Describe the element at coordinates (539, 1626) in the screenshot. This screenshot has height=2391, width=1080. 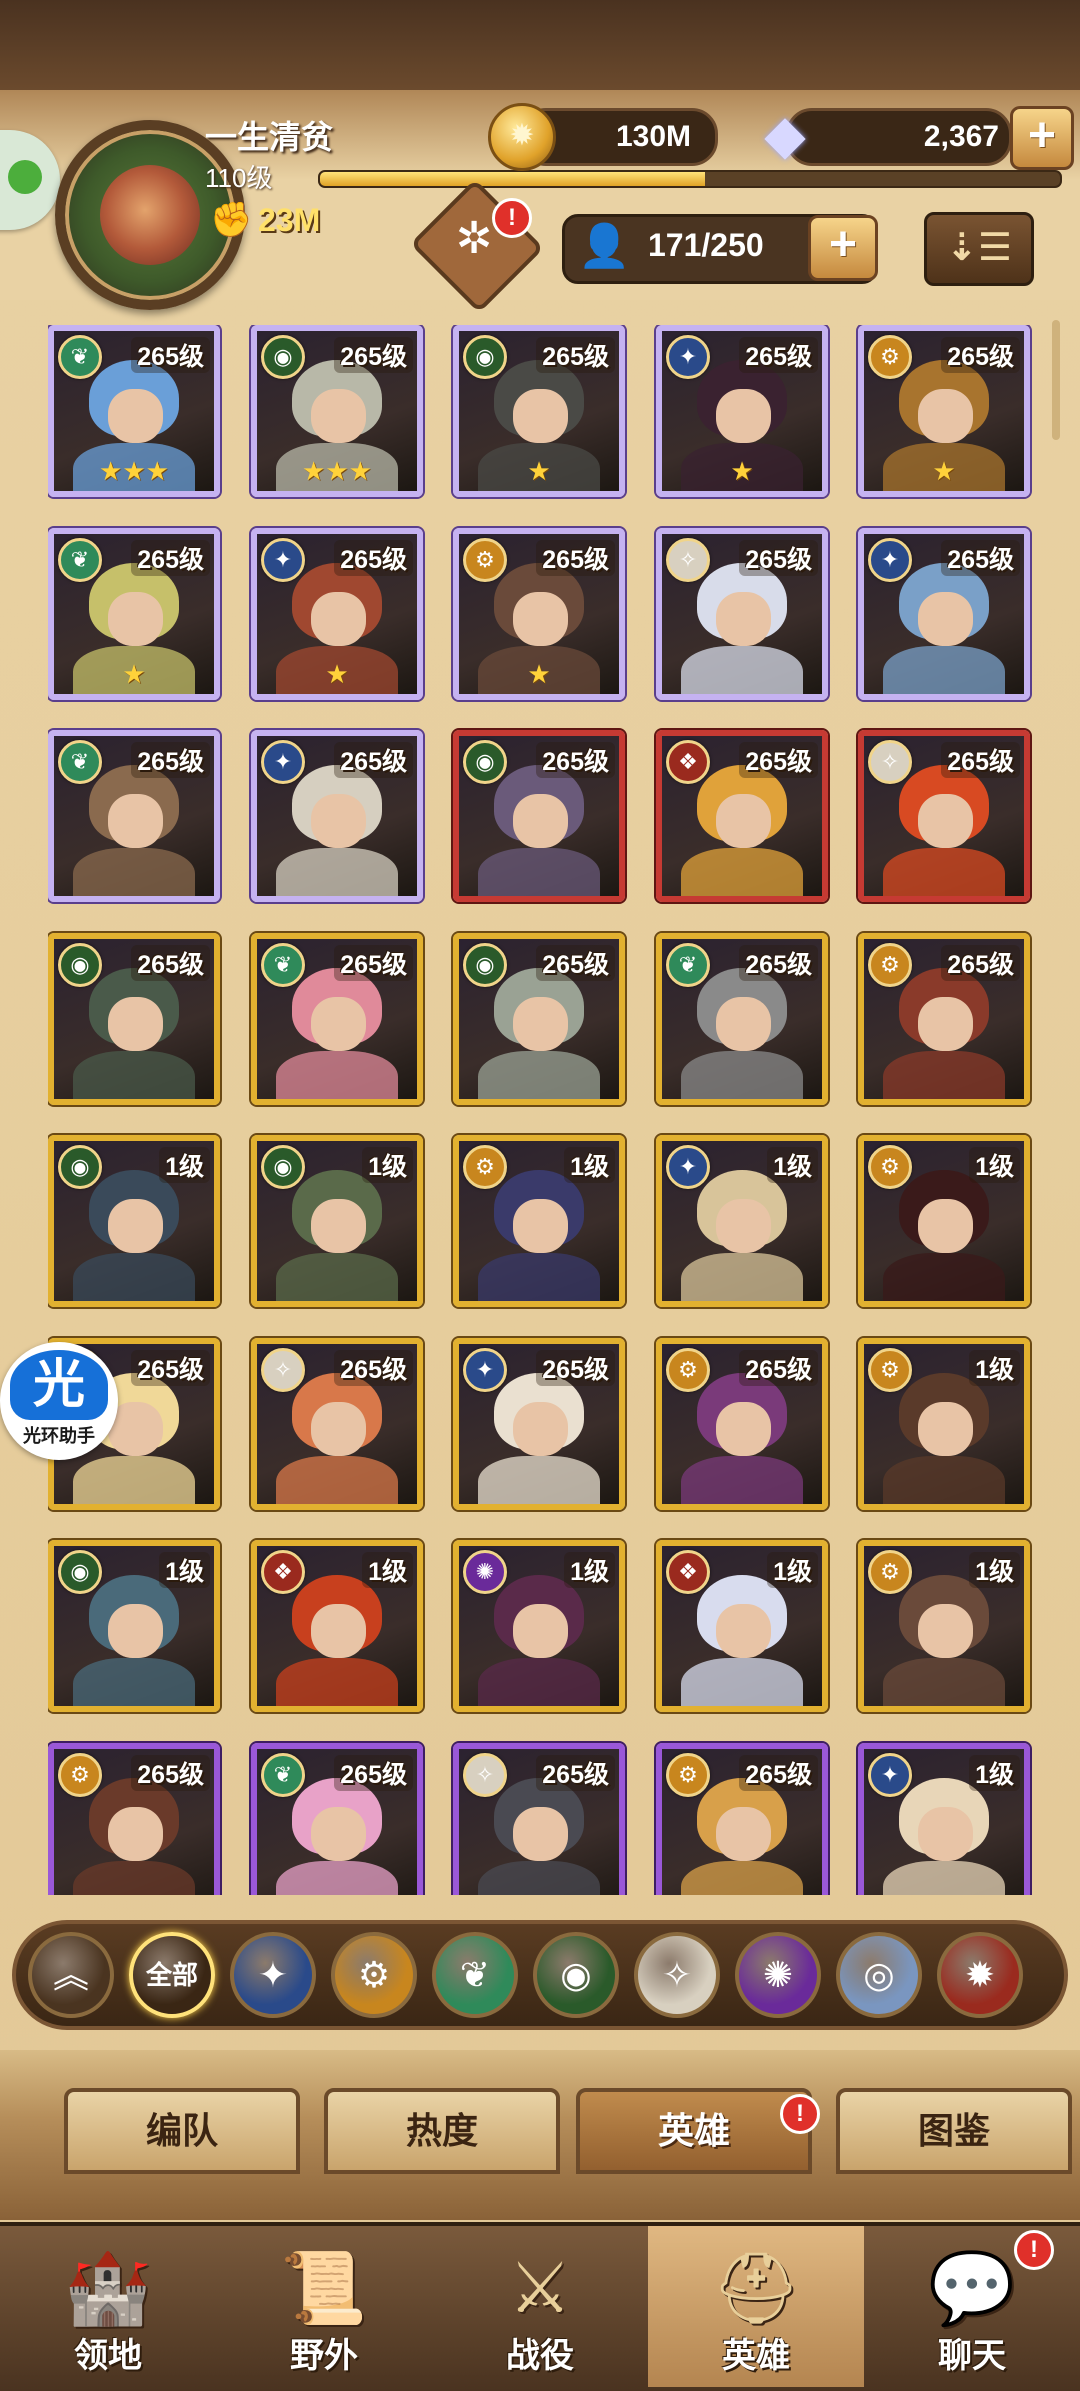
I see `hero-card: ✺ 1级` at that location.